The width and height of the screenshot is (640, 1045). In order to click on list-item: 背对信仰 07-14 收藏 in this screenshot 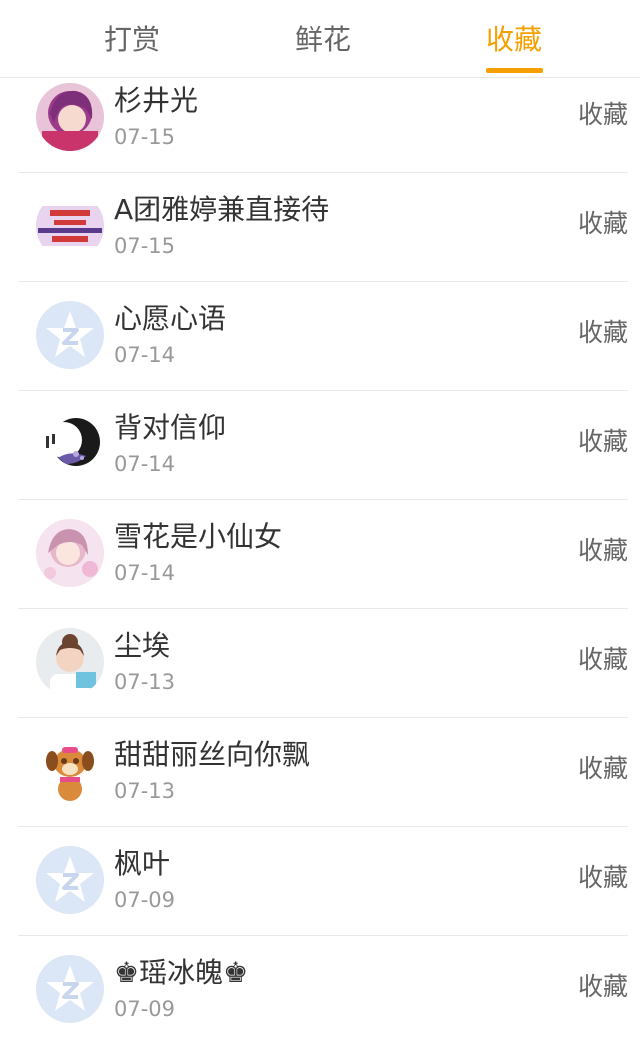, I will do `click(320, 445)`.